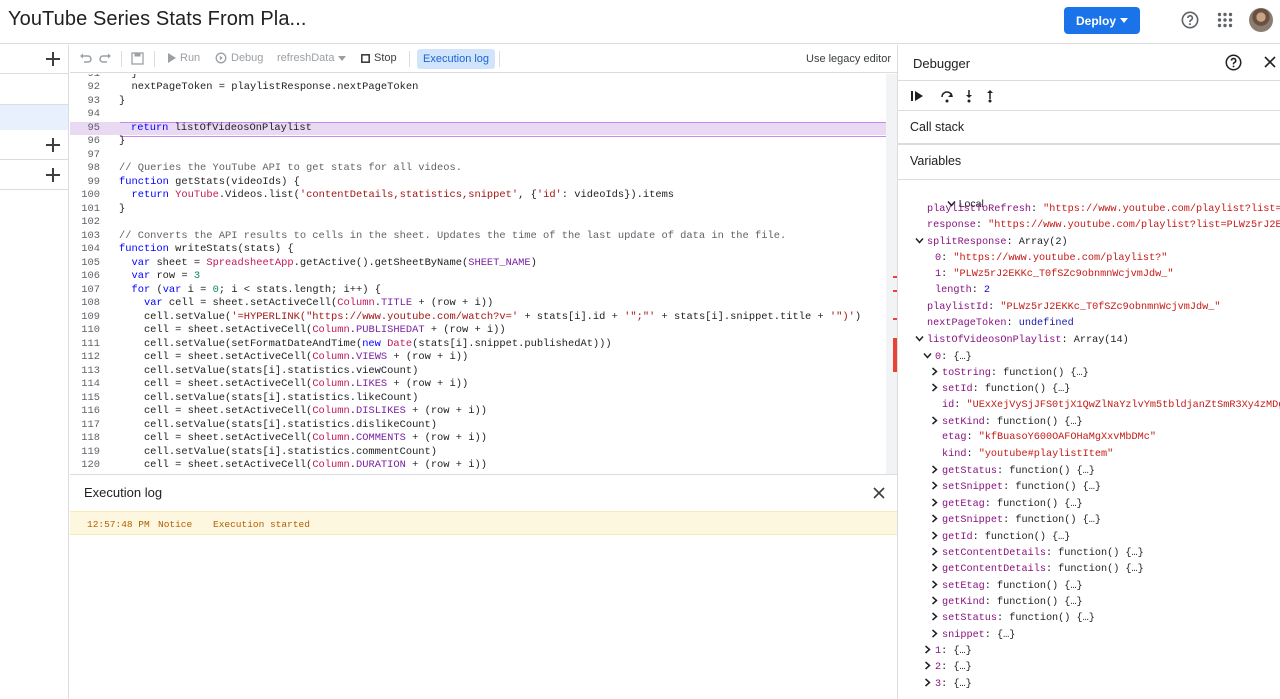 The width and height of the screenshot is (1280, 699). I want to click on line-number: 94, so click(85, 114).